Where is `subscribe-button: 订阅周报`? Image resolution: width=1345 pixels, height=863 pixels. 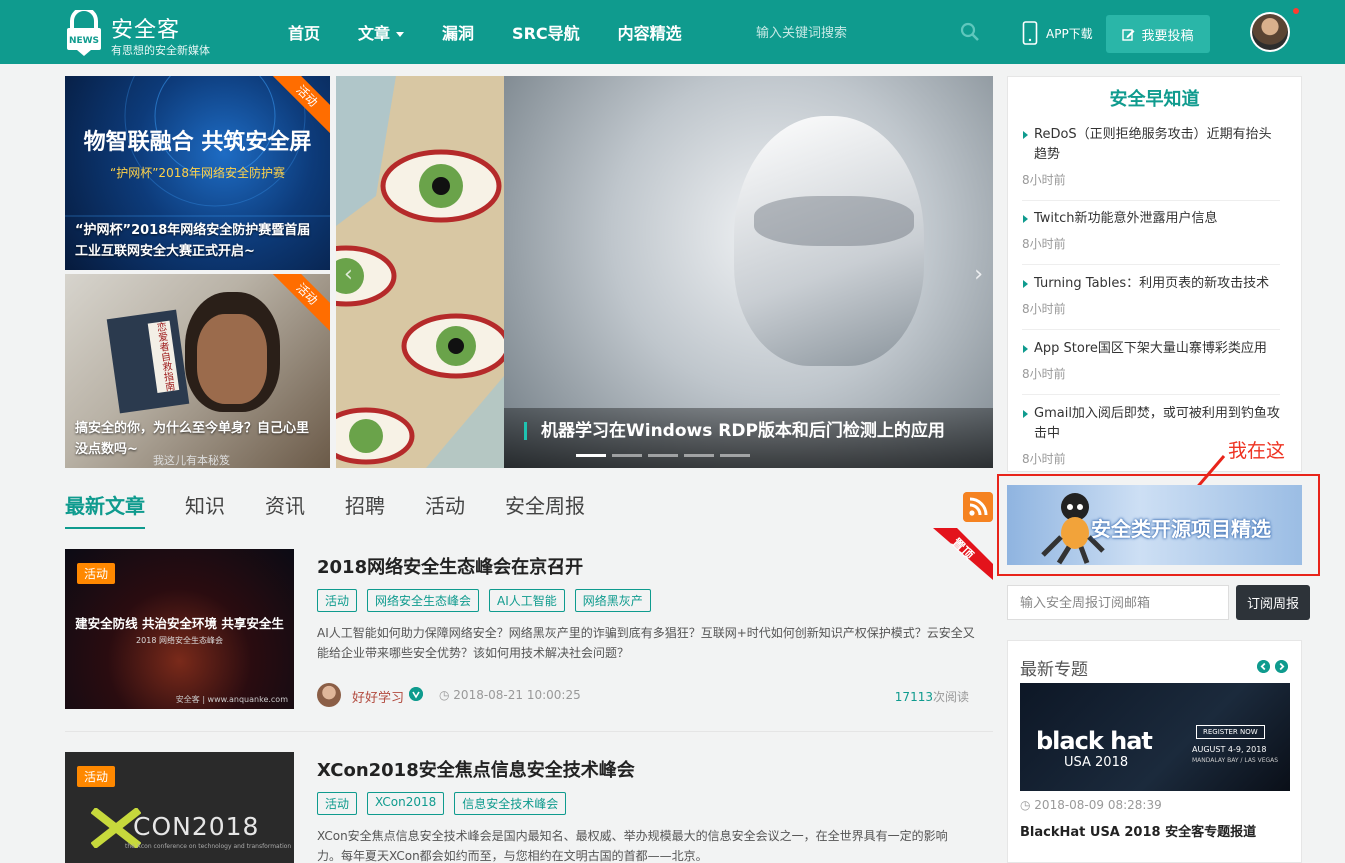
subscribe-button: 订阅周报 is located at coordinates (1273, 602).